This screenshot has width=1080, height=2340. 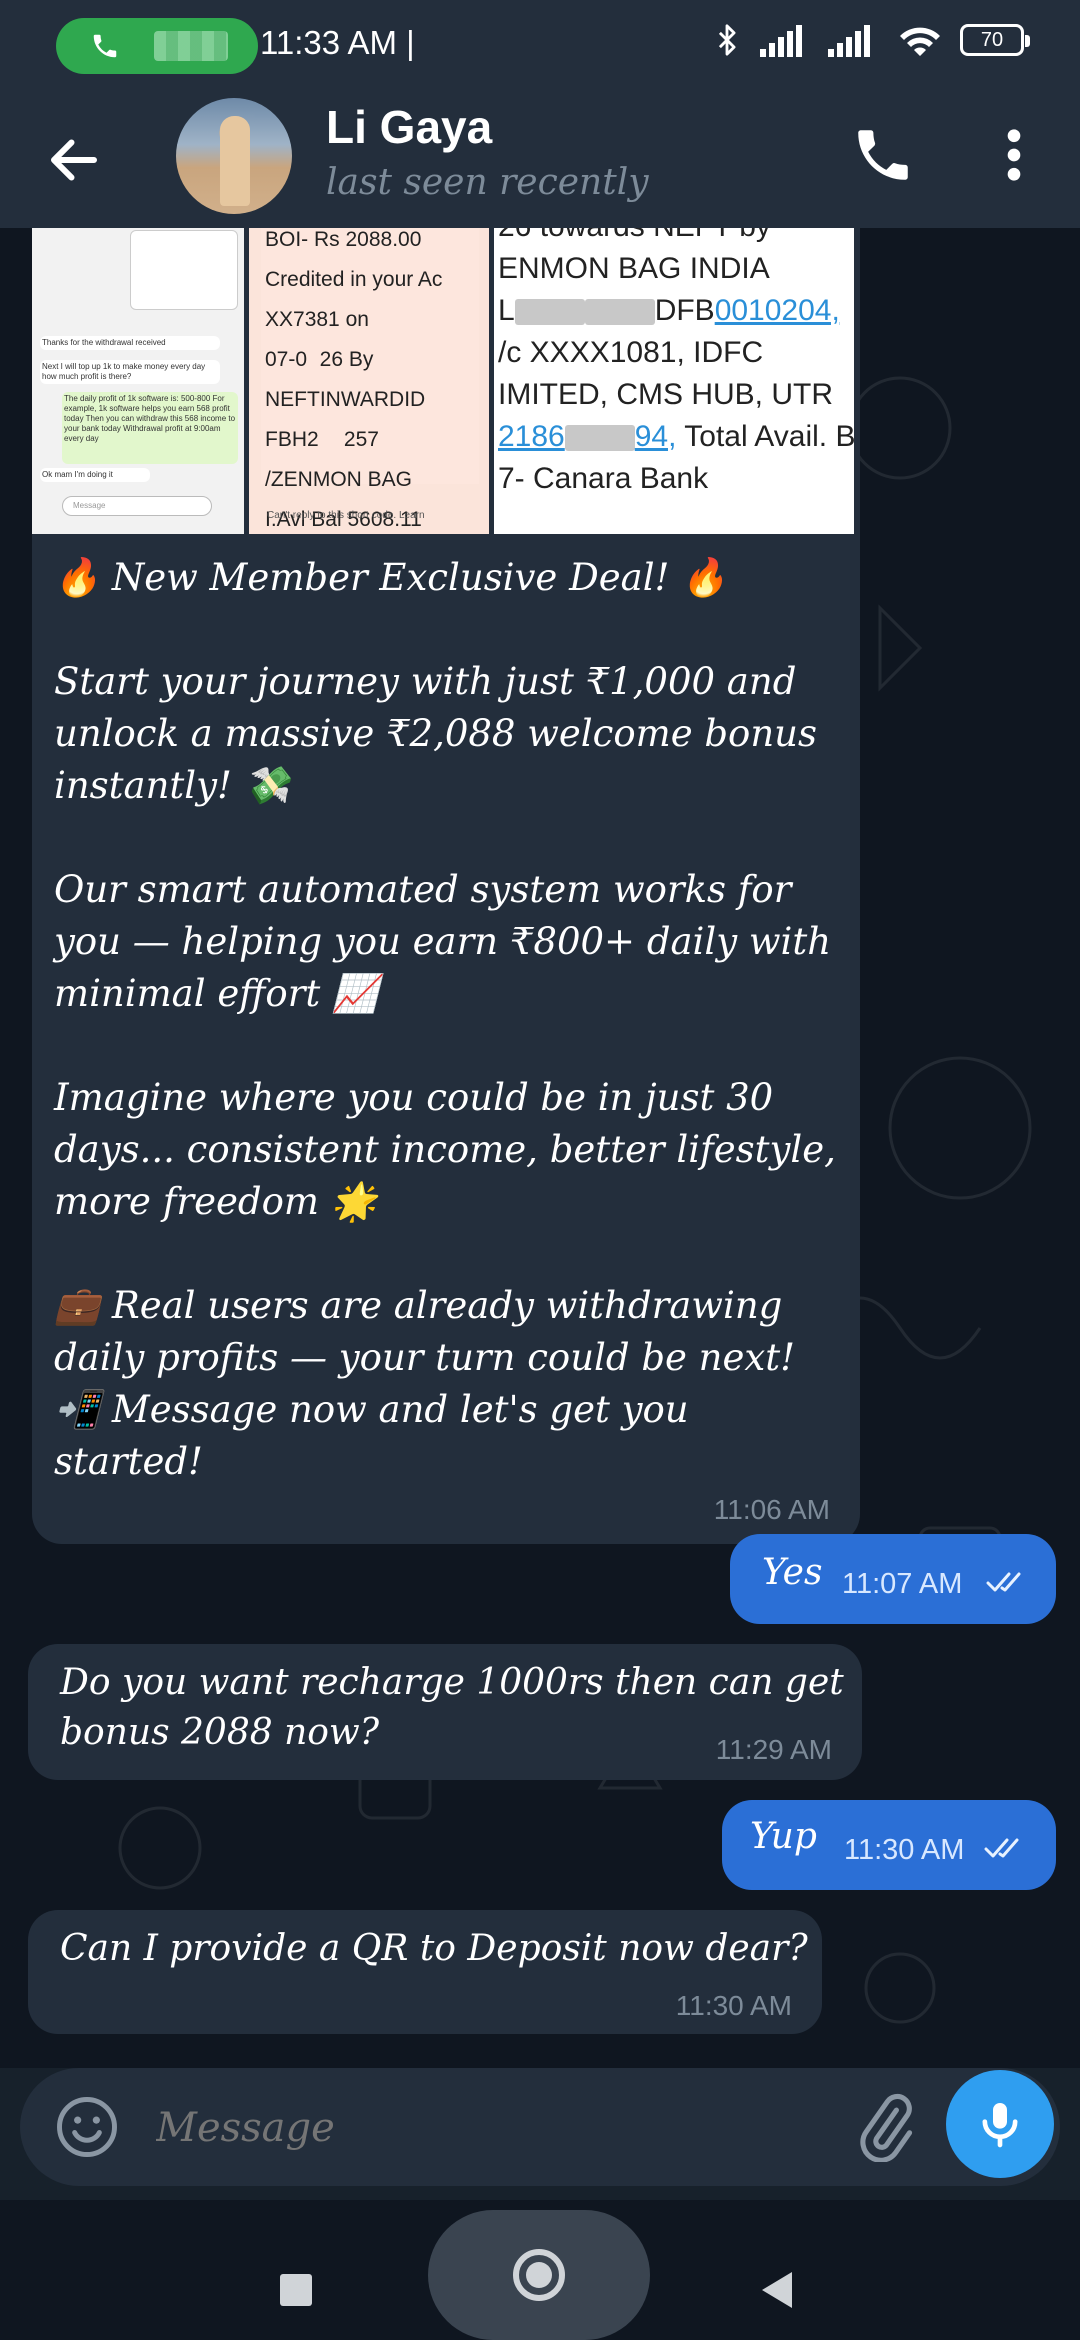 What do you see at coordinates (296, 2290) in the screenshot?
I see `recents-button` at bounding box center [296, 2290].